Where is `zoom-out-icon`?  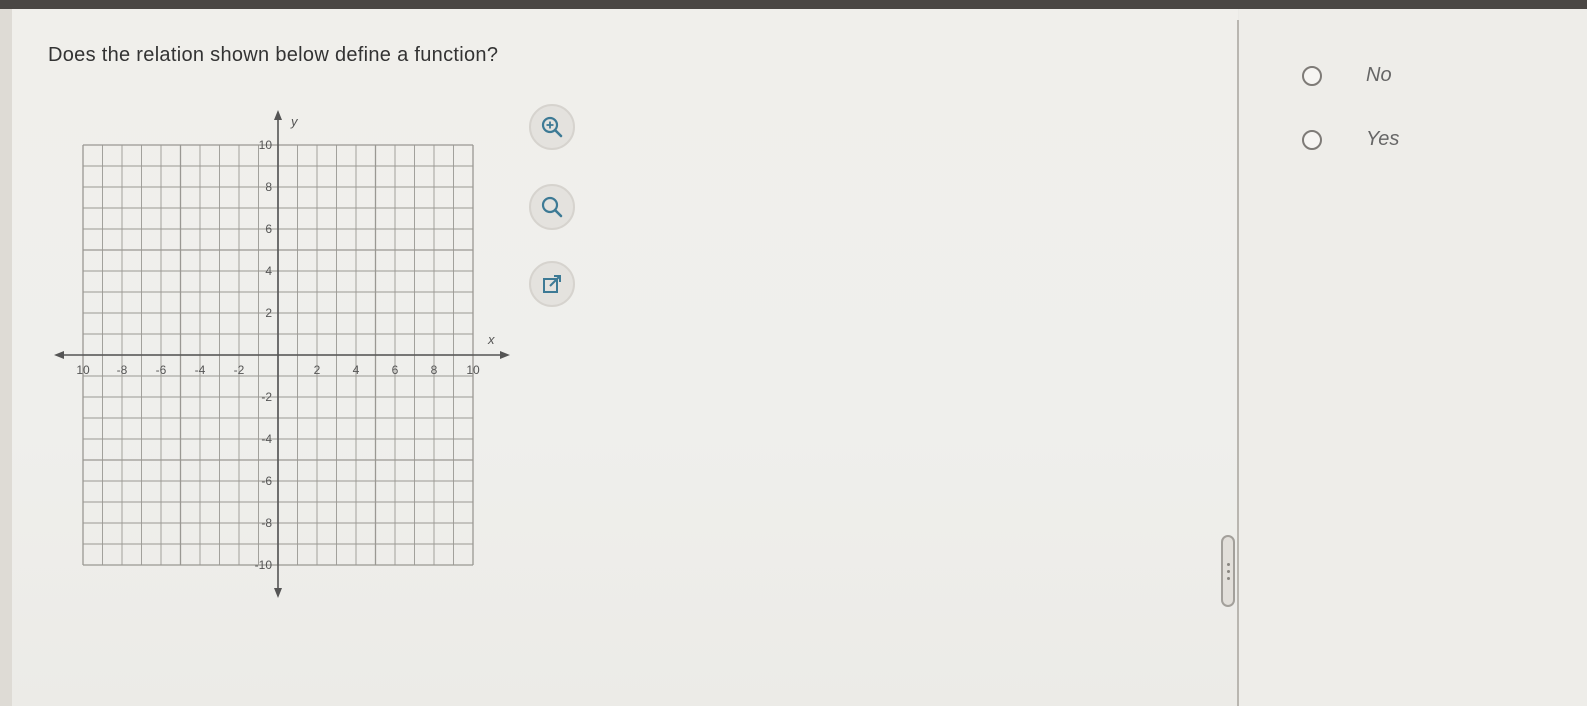
zoom-out-icon is located at coordinates (552, 207).